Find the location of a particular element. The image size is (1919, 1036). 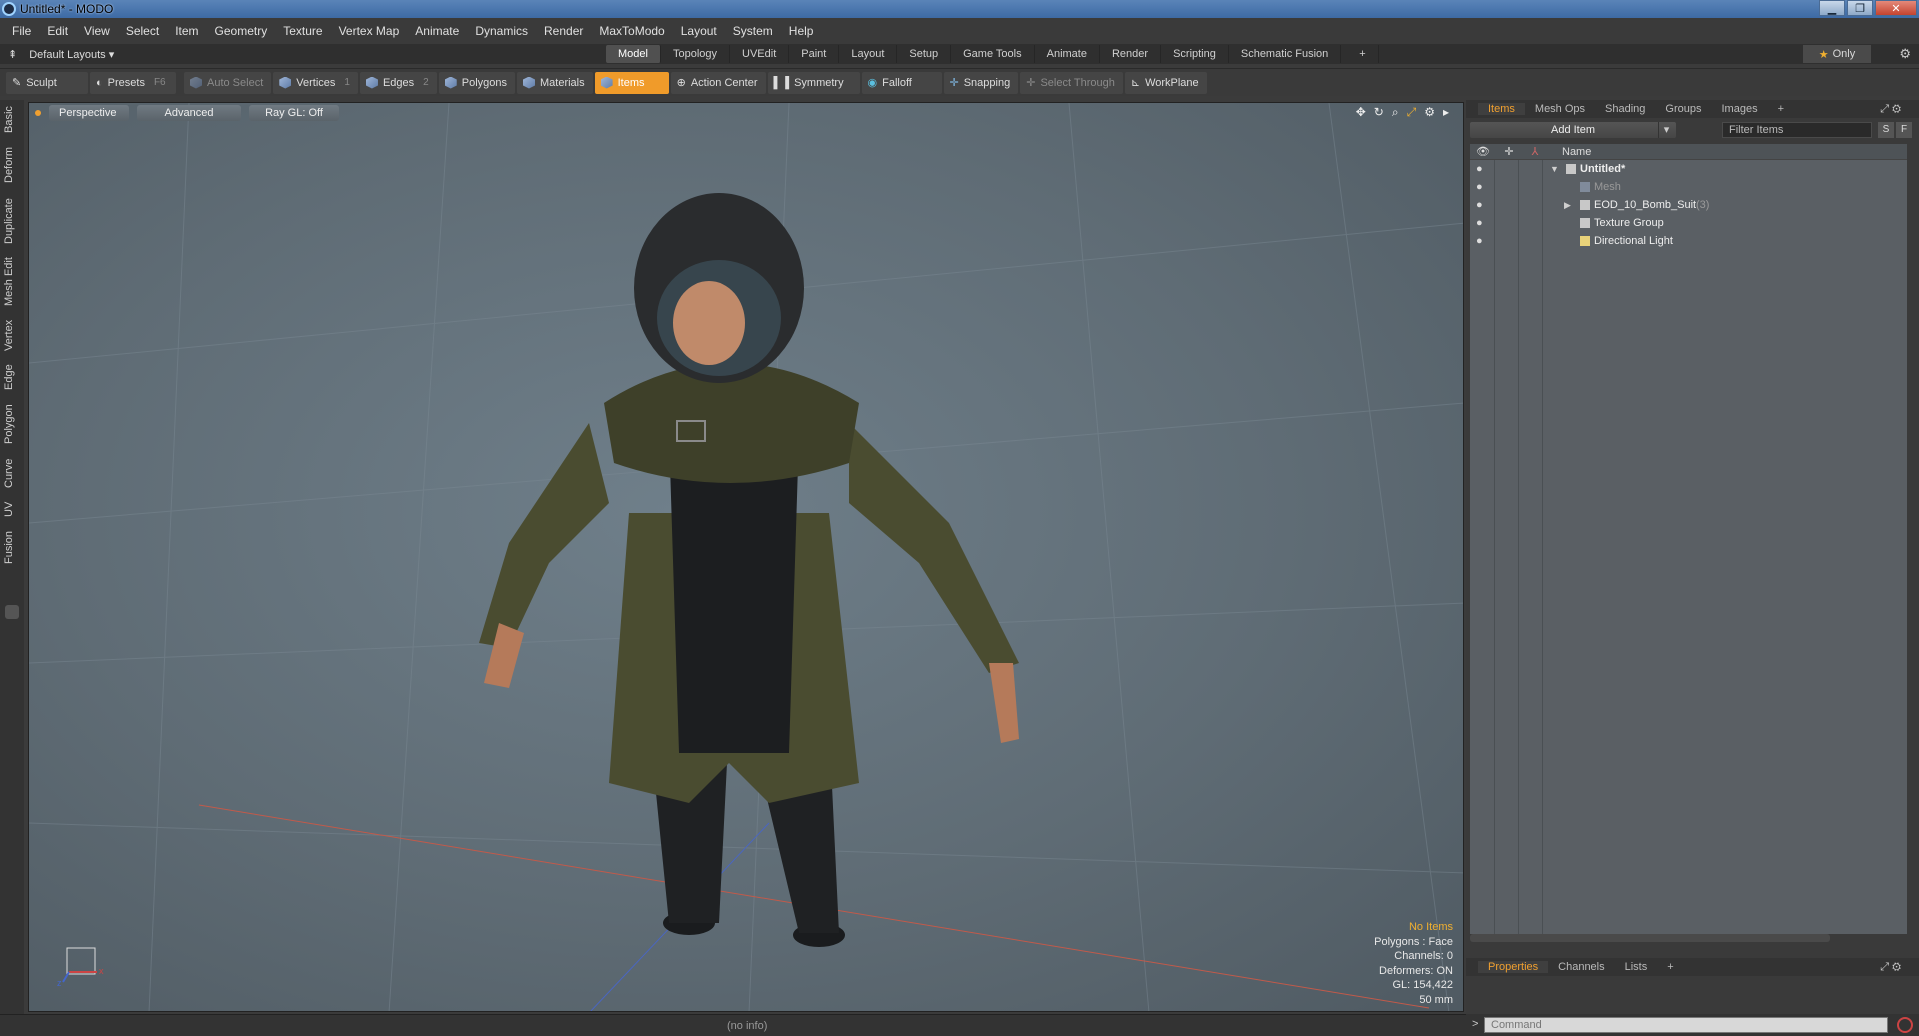

default-layouts-dropdown: Default Layouts ▾ is located at coordinates (71, 54).